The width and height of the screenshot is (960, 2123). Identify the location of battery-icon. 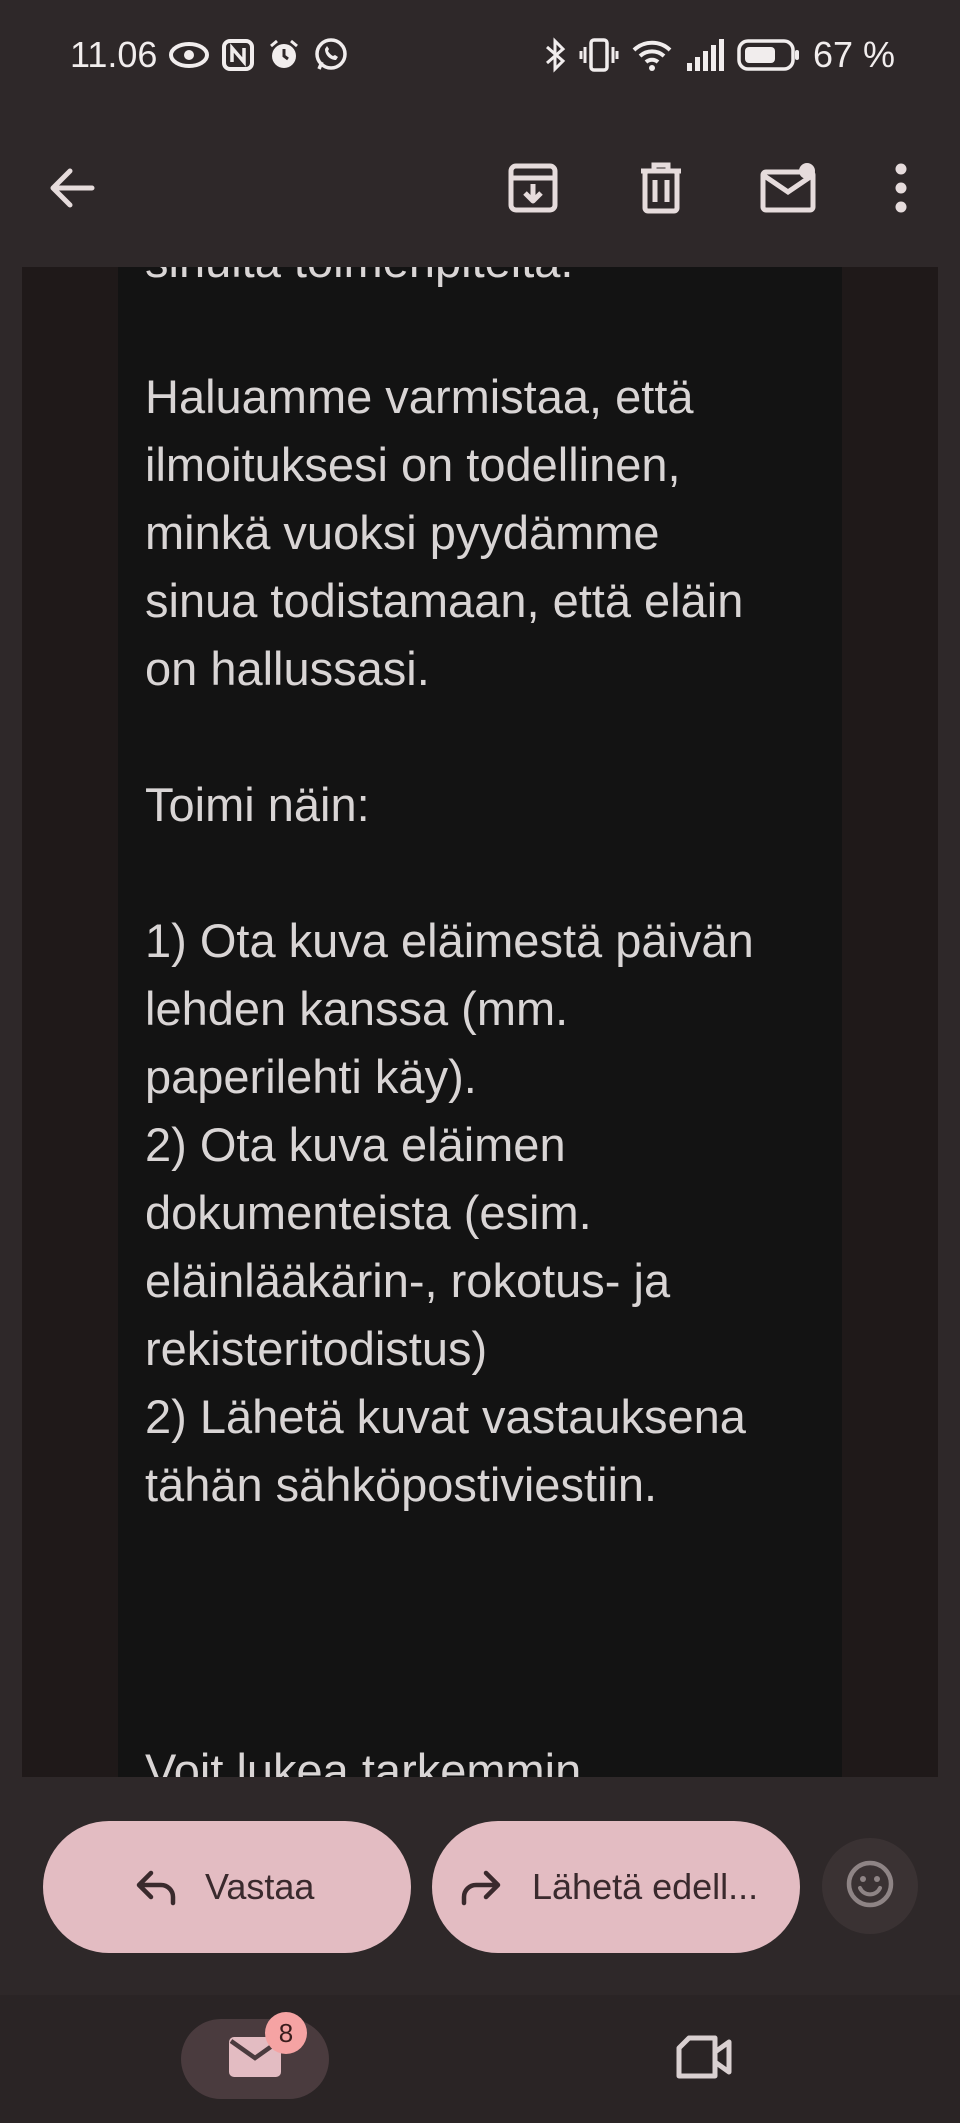
(769, 55).